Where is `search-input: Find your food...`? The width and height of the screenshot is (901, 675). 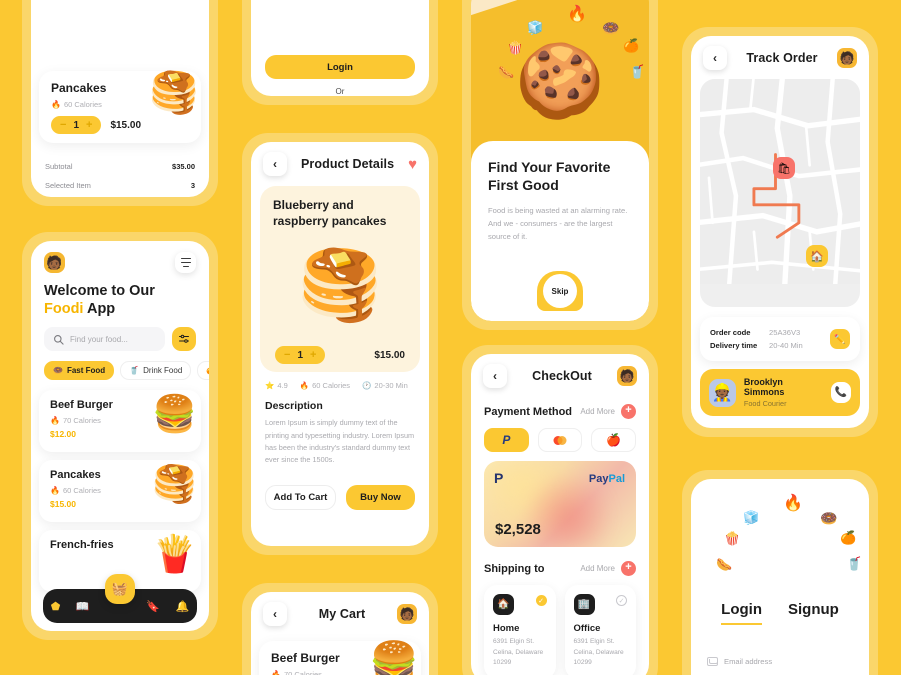
search-input: Find your food... is located at coordinates (104, 339).